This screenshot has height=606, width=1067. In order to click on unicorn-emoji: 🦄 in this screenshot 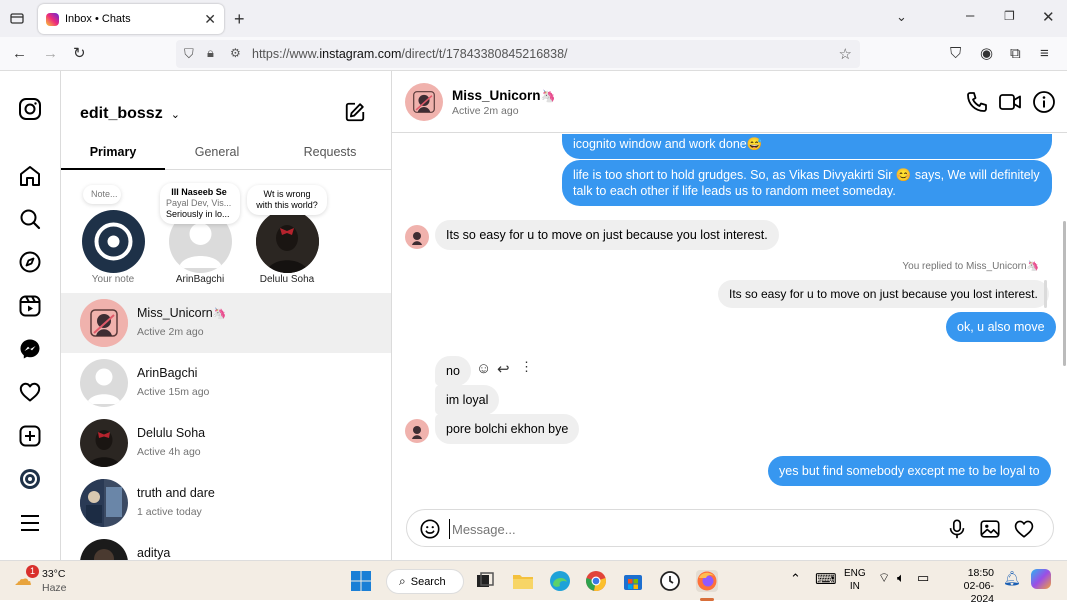, I will do `click(548, 96)`.